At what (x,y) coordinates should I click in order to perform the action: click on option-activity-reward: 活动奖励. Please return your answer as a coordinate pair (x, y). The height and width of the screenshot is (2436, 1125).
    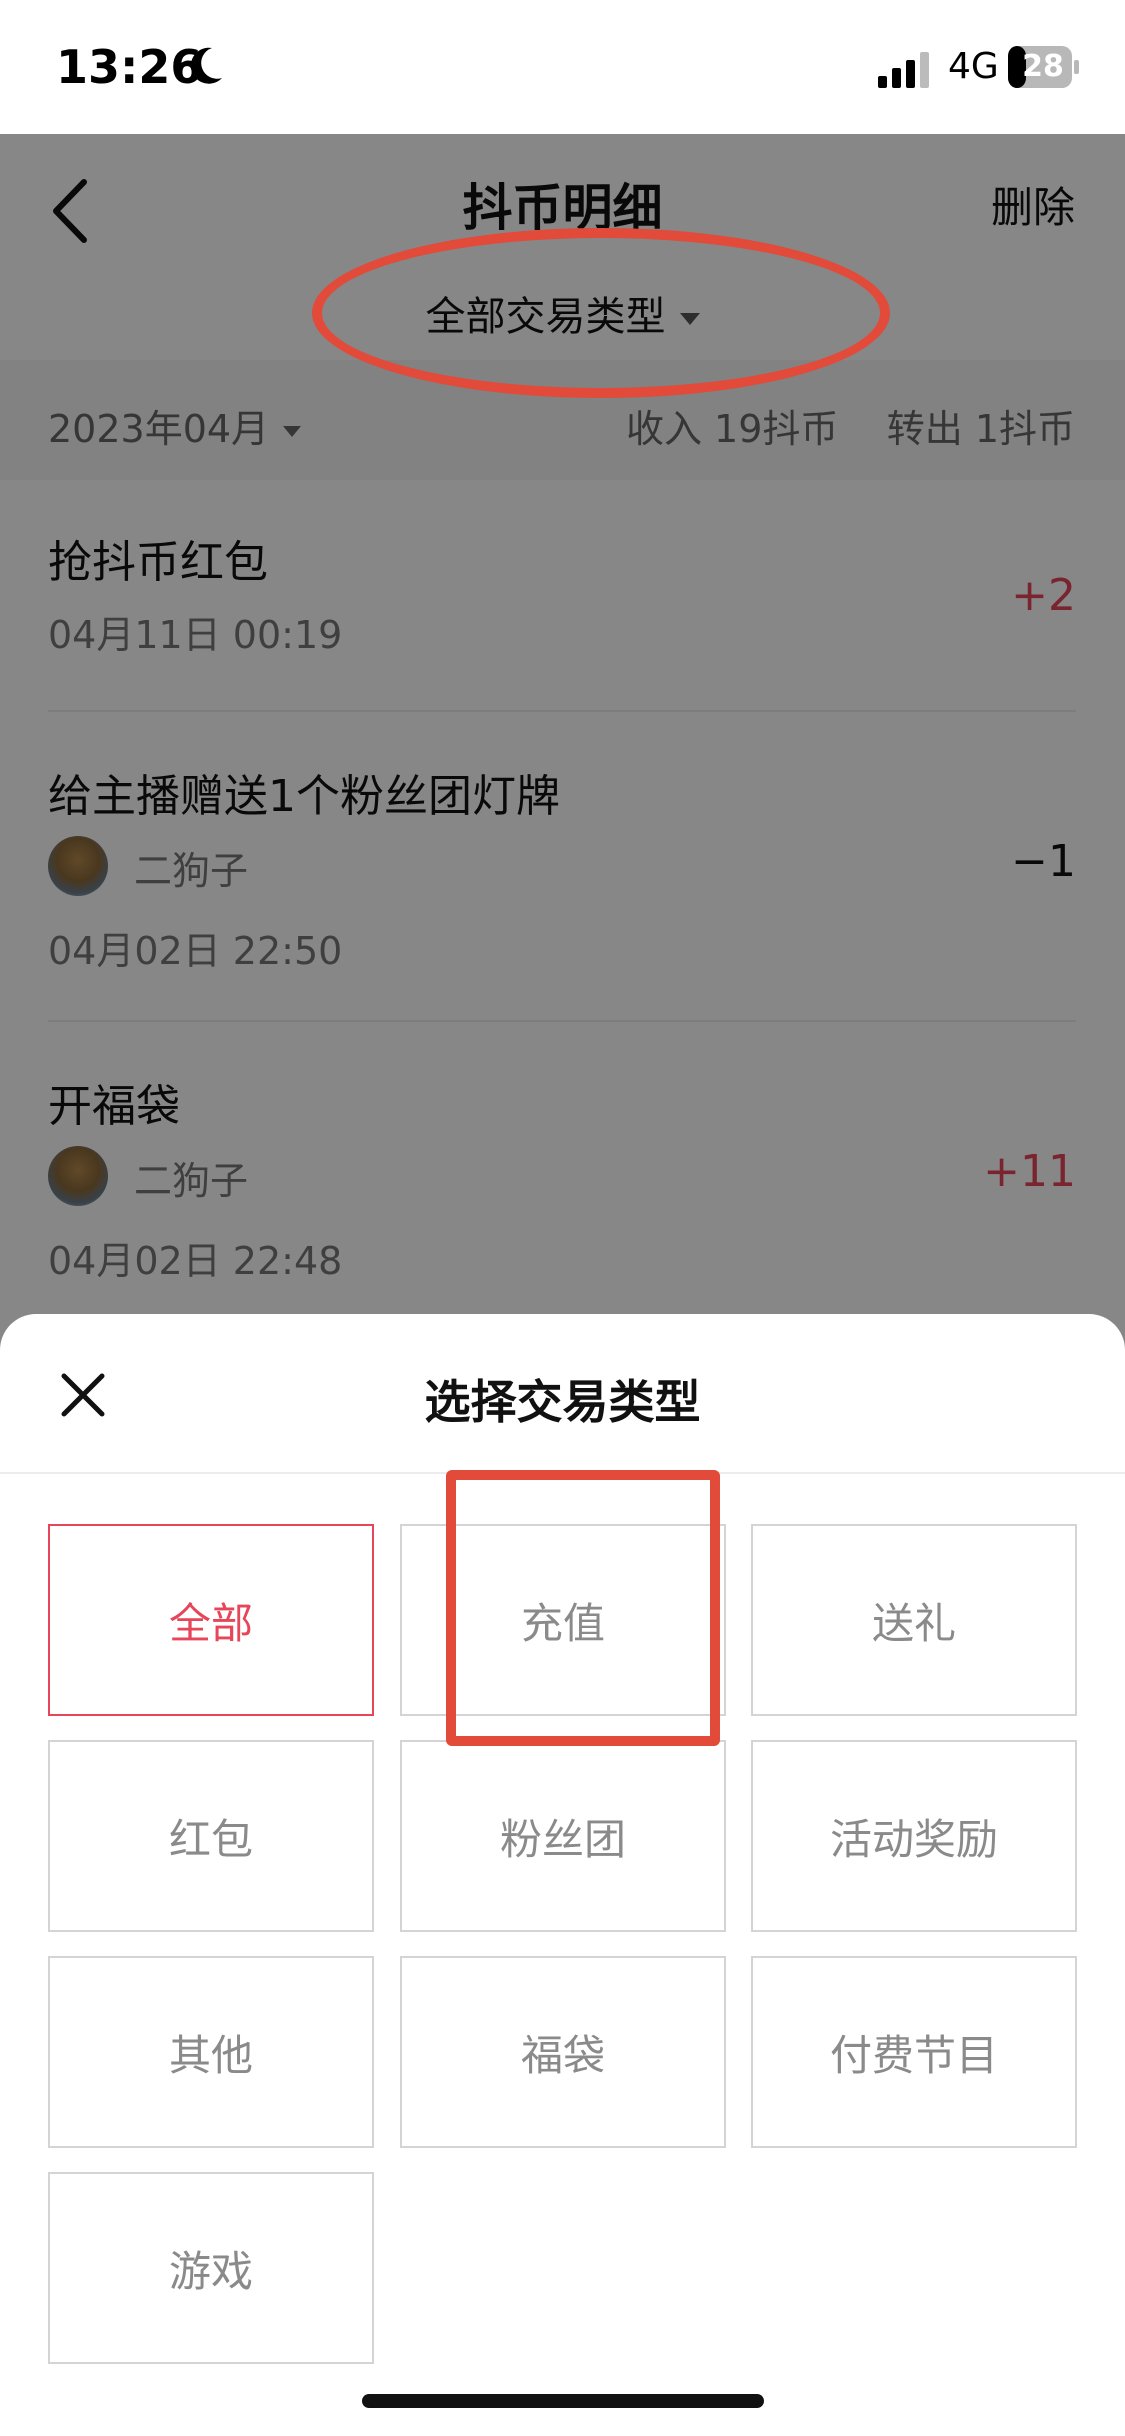
    Looking at the image, I should click on (914, 1836).